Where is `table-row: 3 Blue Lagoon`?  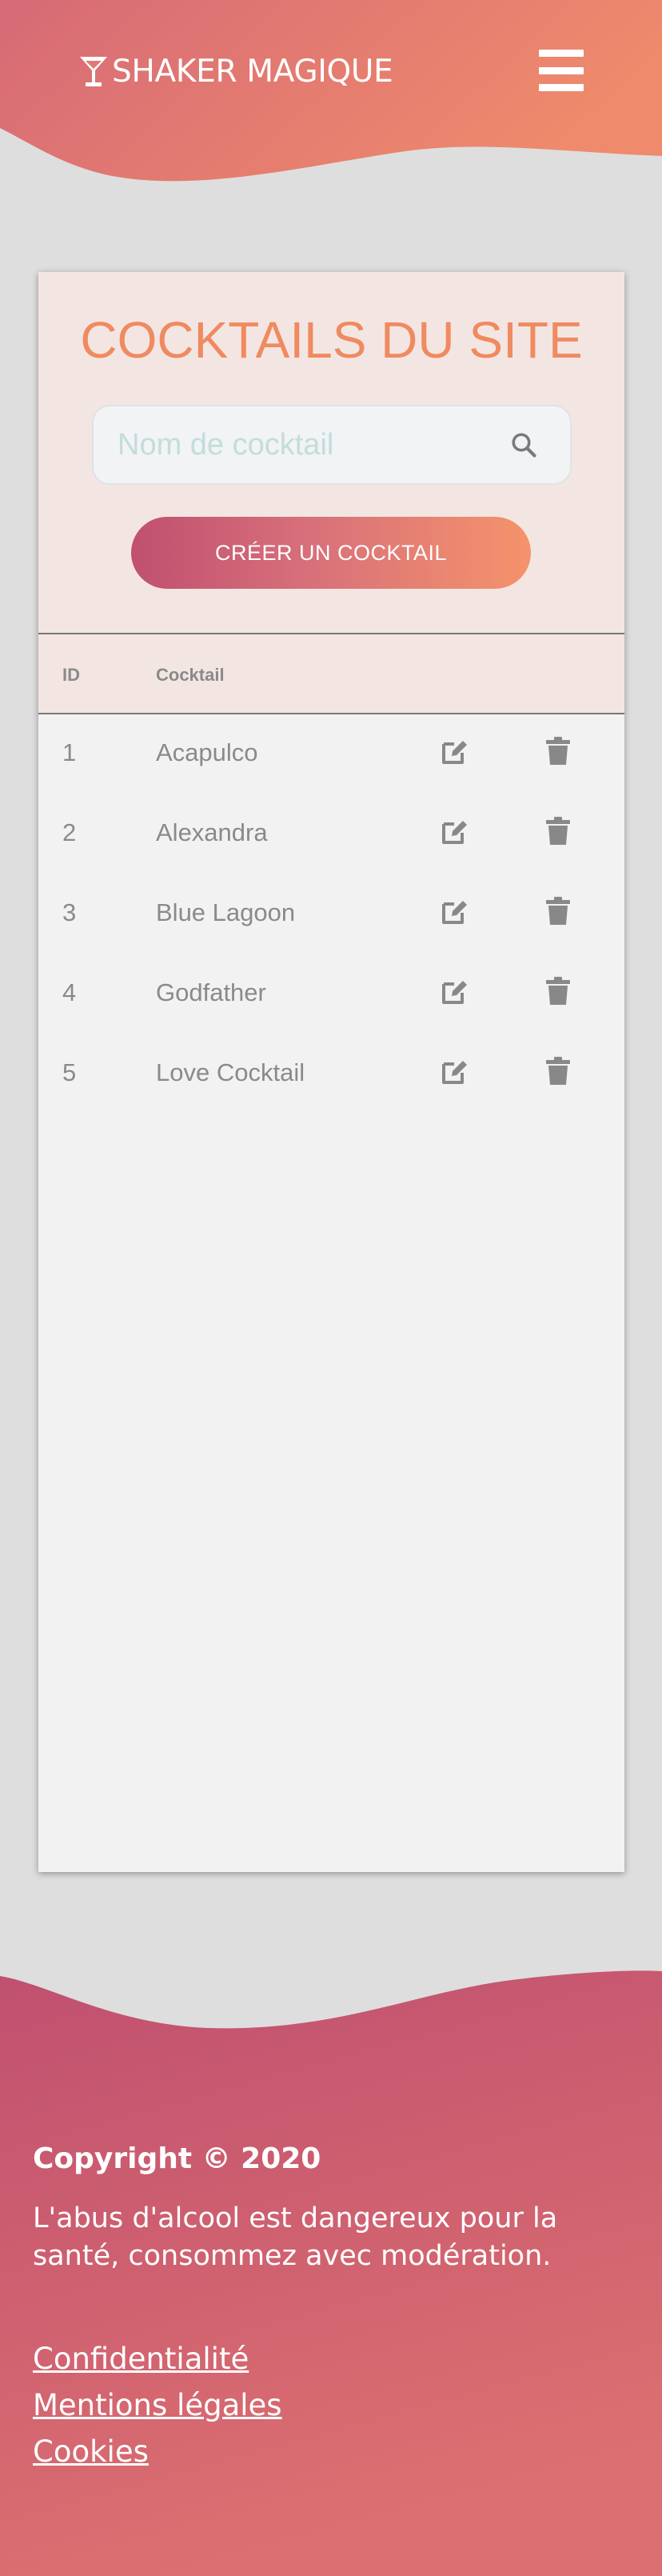 table-row: 3 Blue Lagoon is located at coordinates (331, 914).